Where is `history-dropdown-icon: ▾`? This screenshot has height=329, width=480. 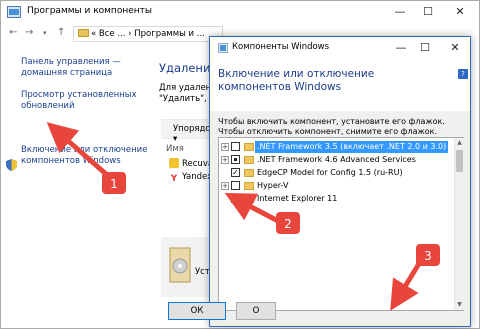
history-dropdown-icon: ▾ is located at coordinates (45, 33).